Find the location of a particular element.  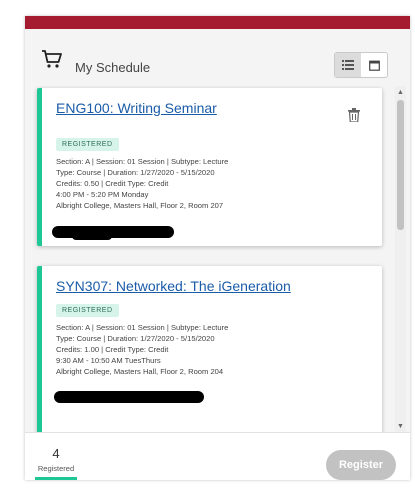

registered-label: Registered is located at coordinates (56, 468).